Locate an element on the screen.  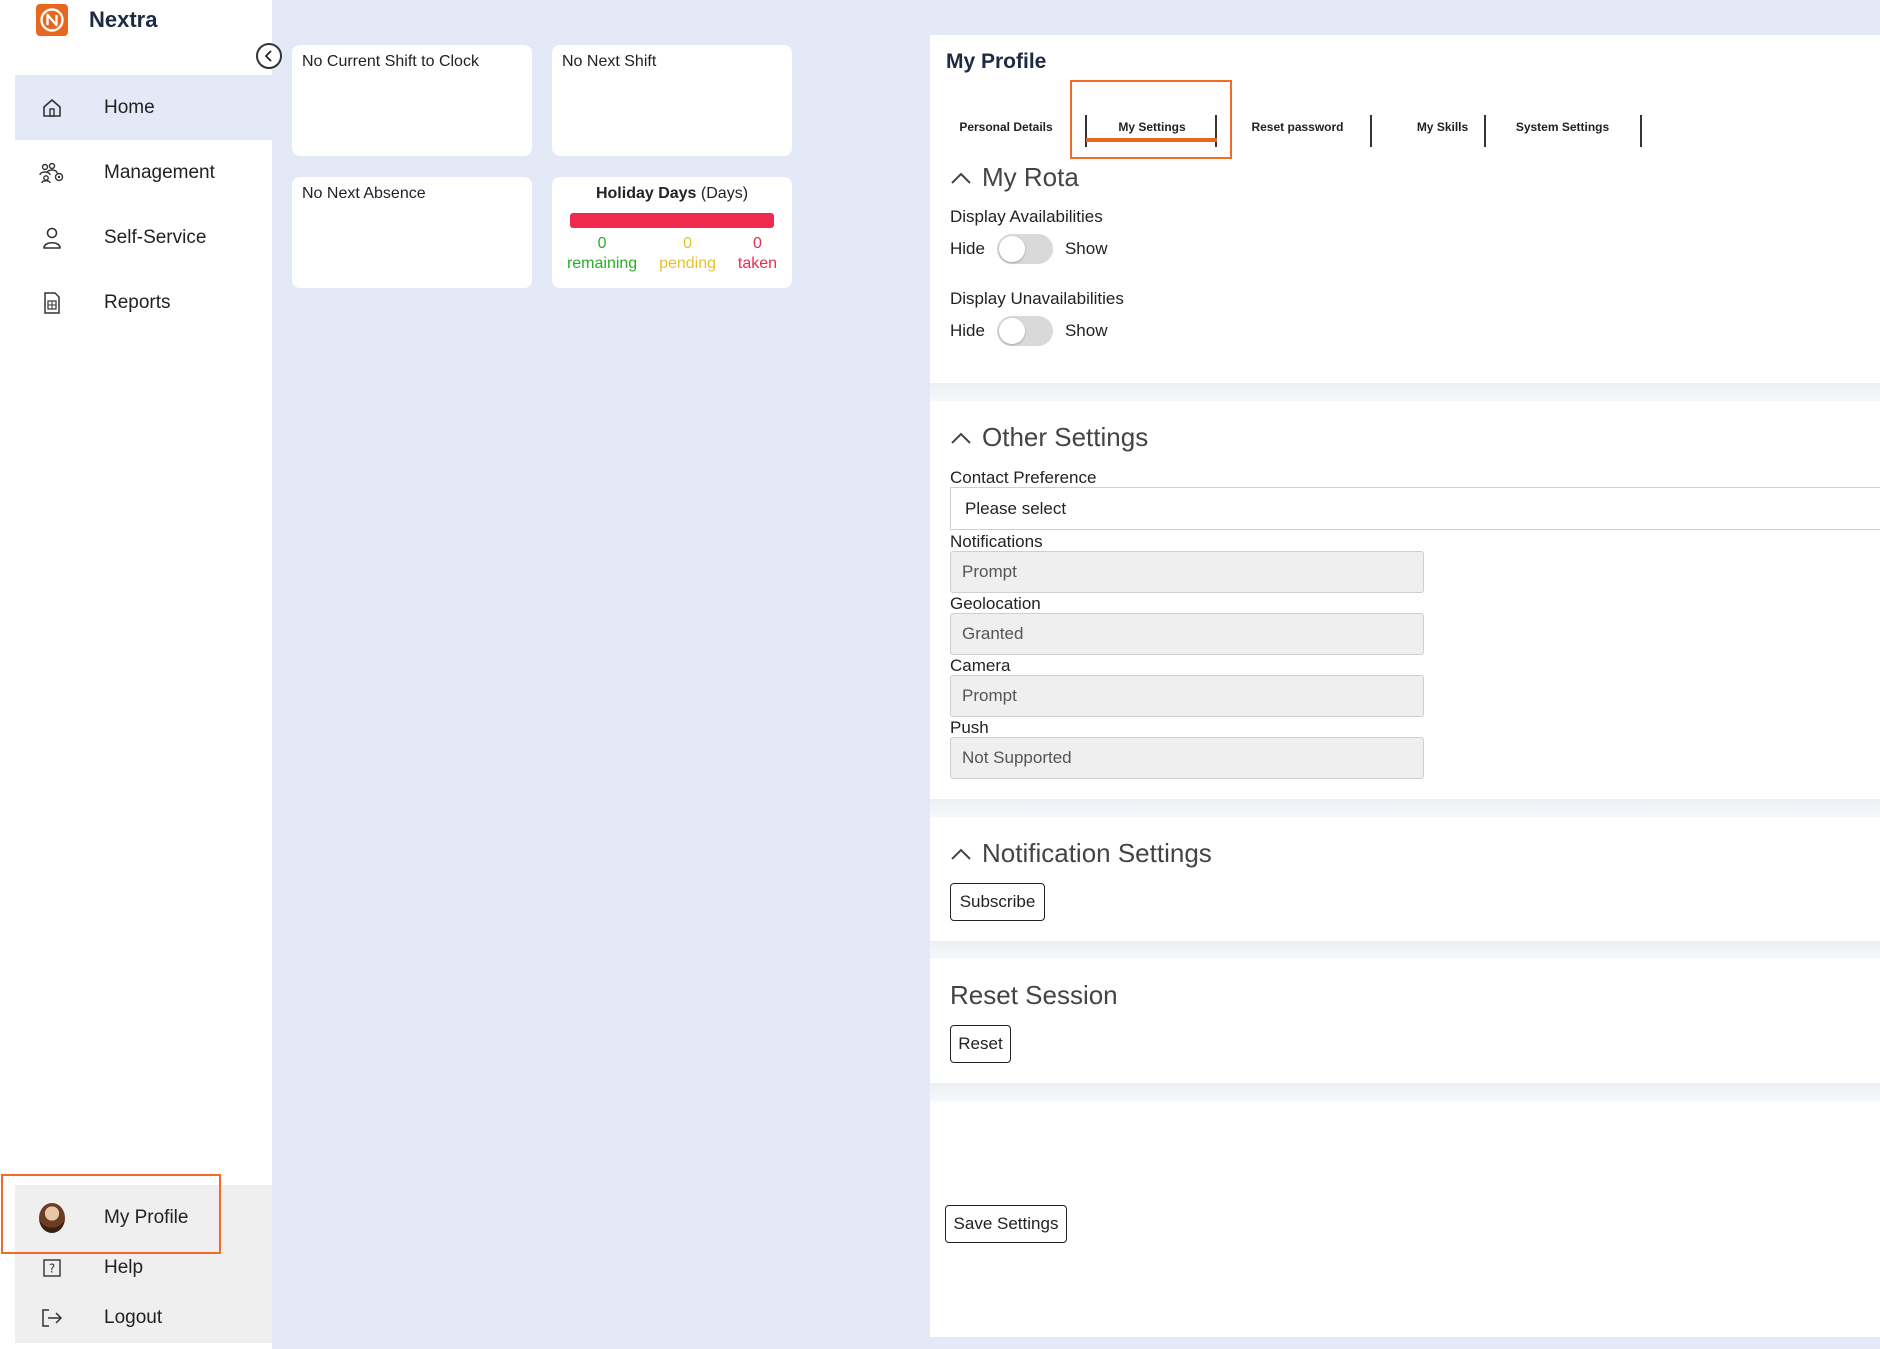
other-settings-toggle: Other Settings is located at coordinates (1049, 437).